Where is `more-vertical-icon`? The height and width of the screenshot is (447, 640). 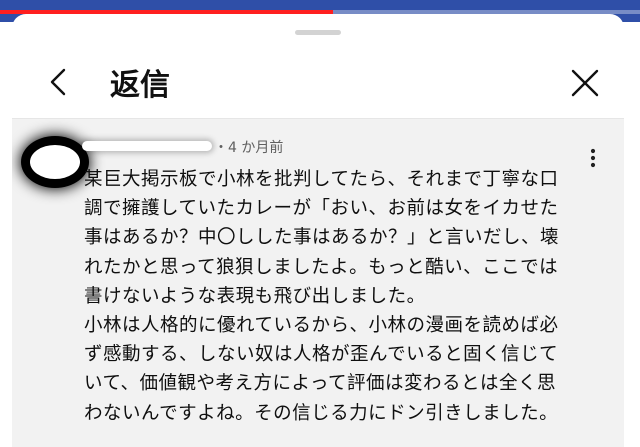
more-vertical-icon is located at coordinates (593, 158).